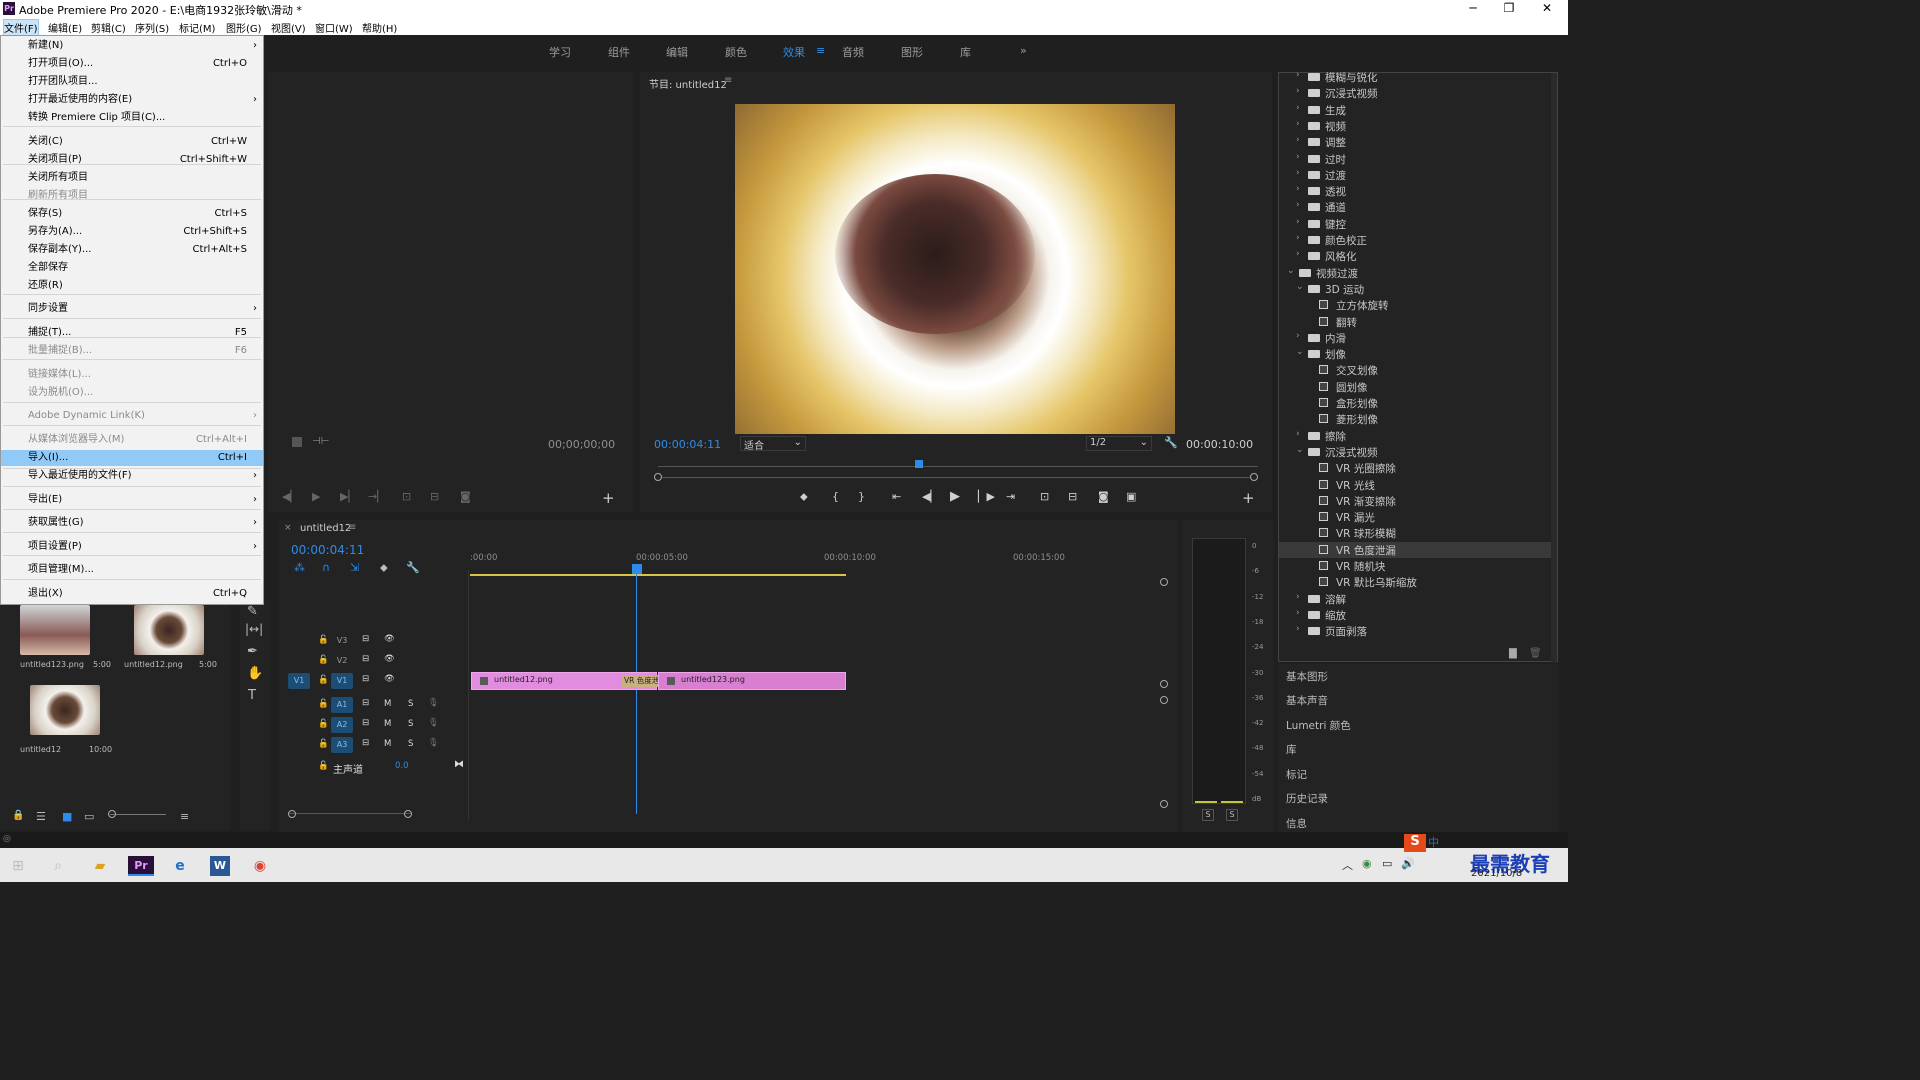 Image resolution: width=1920 pixels, height=1080 pixels. I want to click on ime-mode: 中, so click(1433, 842).